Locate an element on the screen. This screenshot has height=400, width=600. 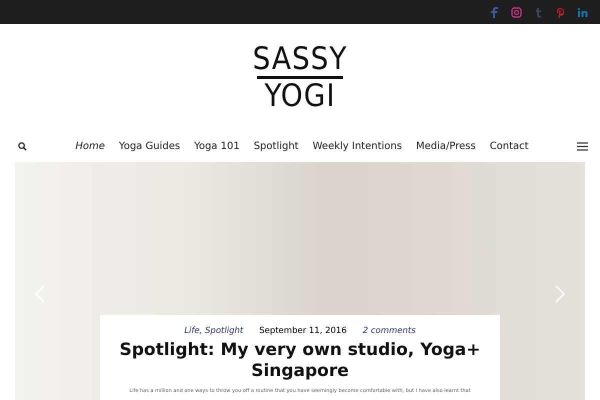
post-title: Spotlight: My very own studio, Yoga+ Singapore is located at coordinates (300, 361).